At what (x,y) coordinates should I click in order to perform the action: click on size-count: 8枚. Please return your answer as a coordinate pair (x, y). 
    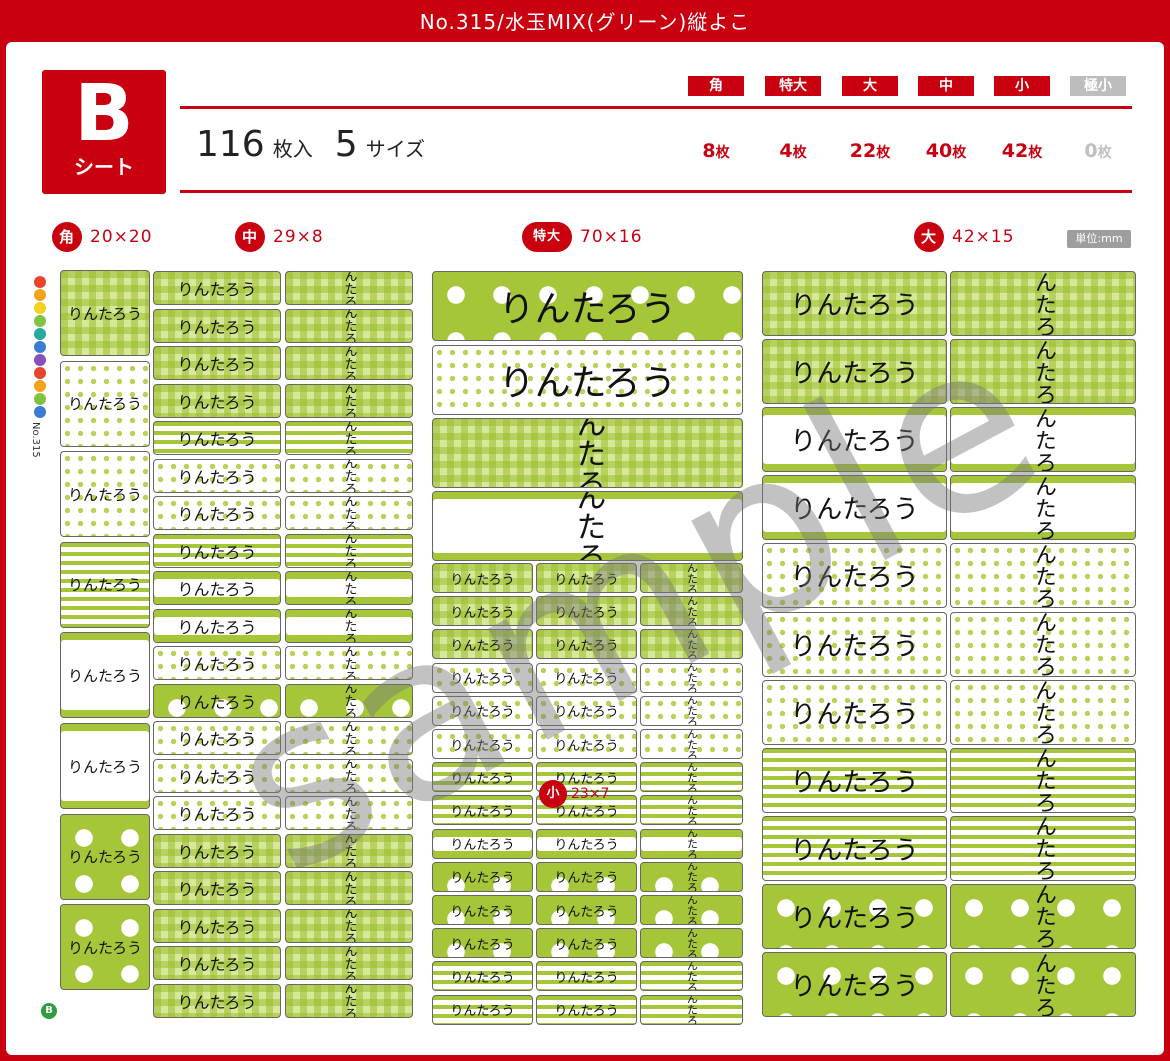
    Looking at the image, I should click on (716, 151).